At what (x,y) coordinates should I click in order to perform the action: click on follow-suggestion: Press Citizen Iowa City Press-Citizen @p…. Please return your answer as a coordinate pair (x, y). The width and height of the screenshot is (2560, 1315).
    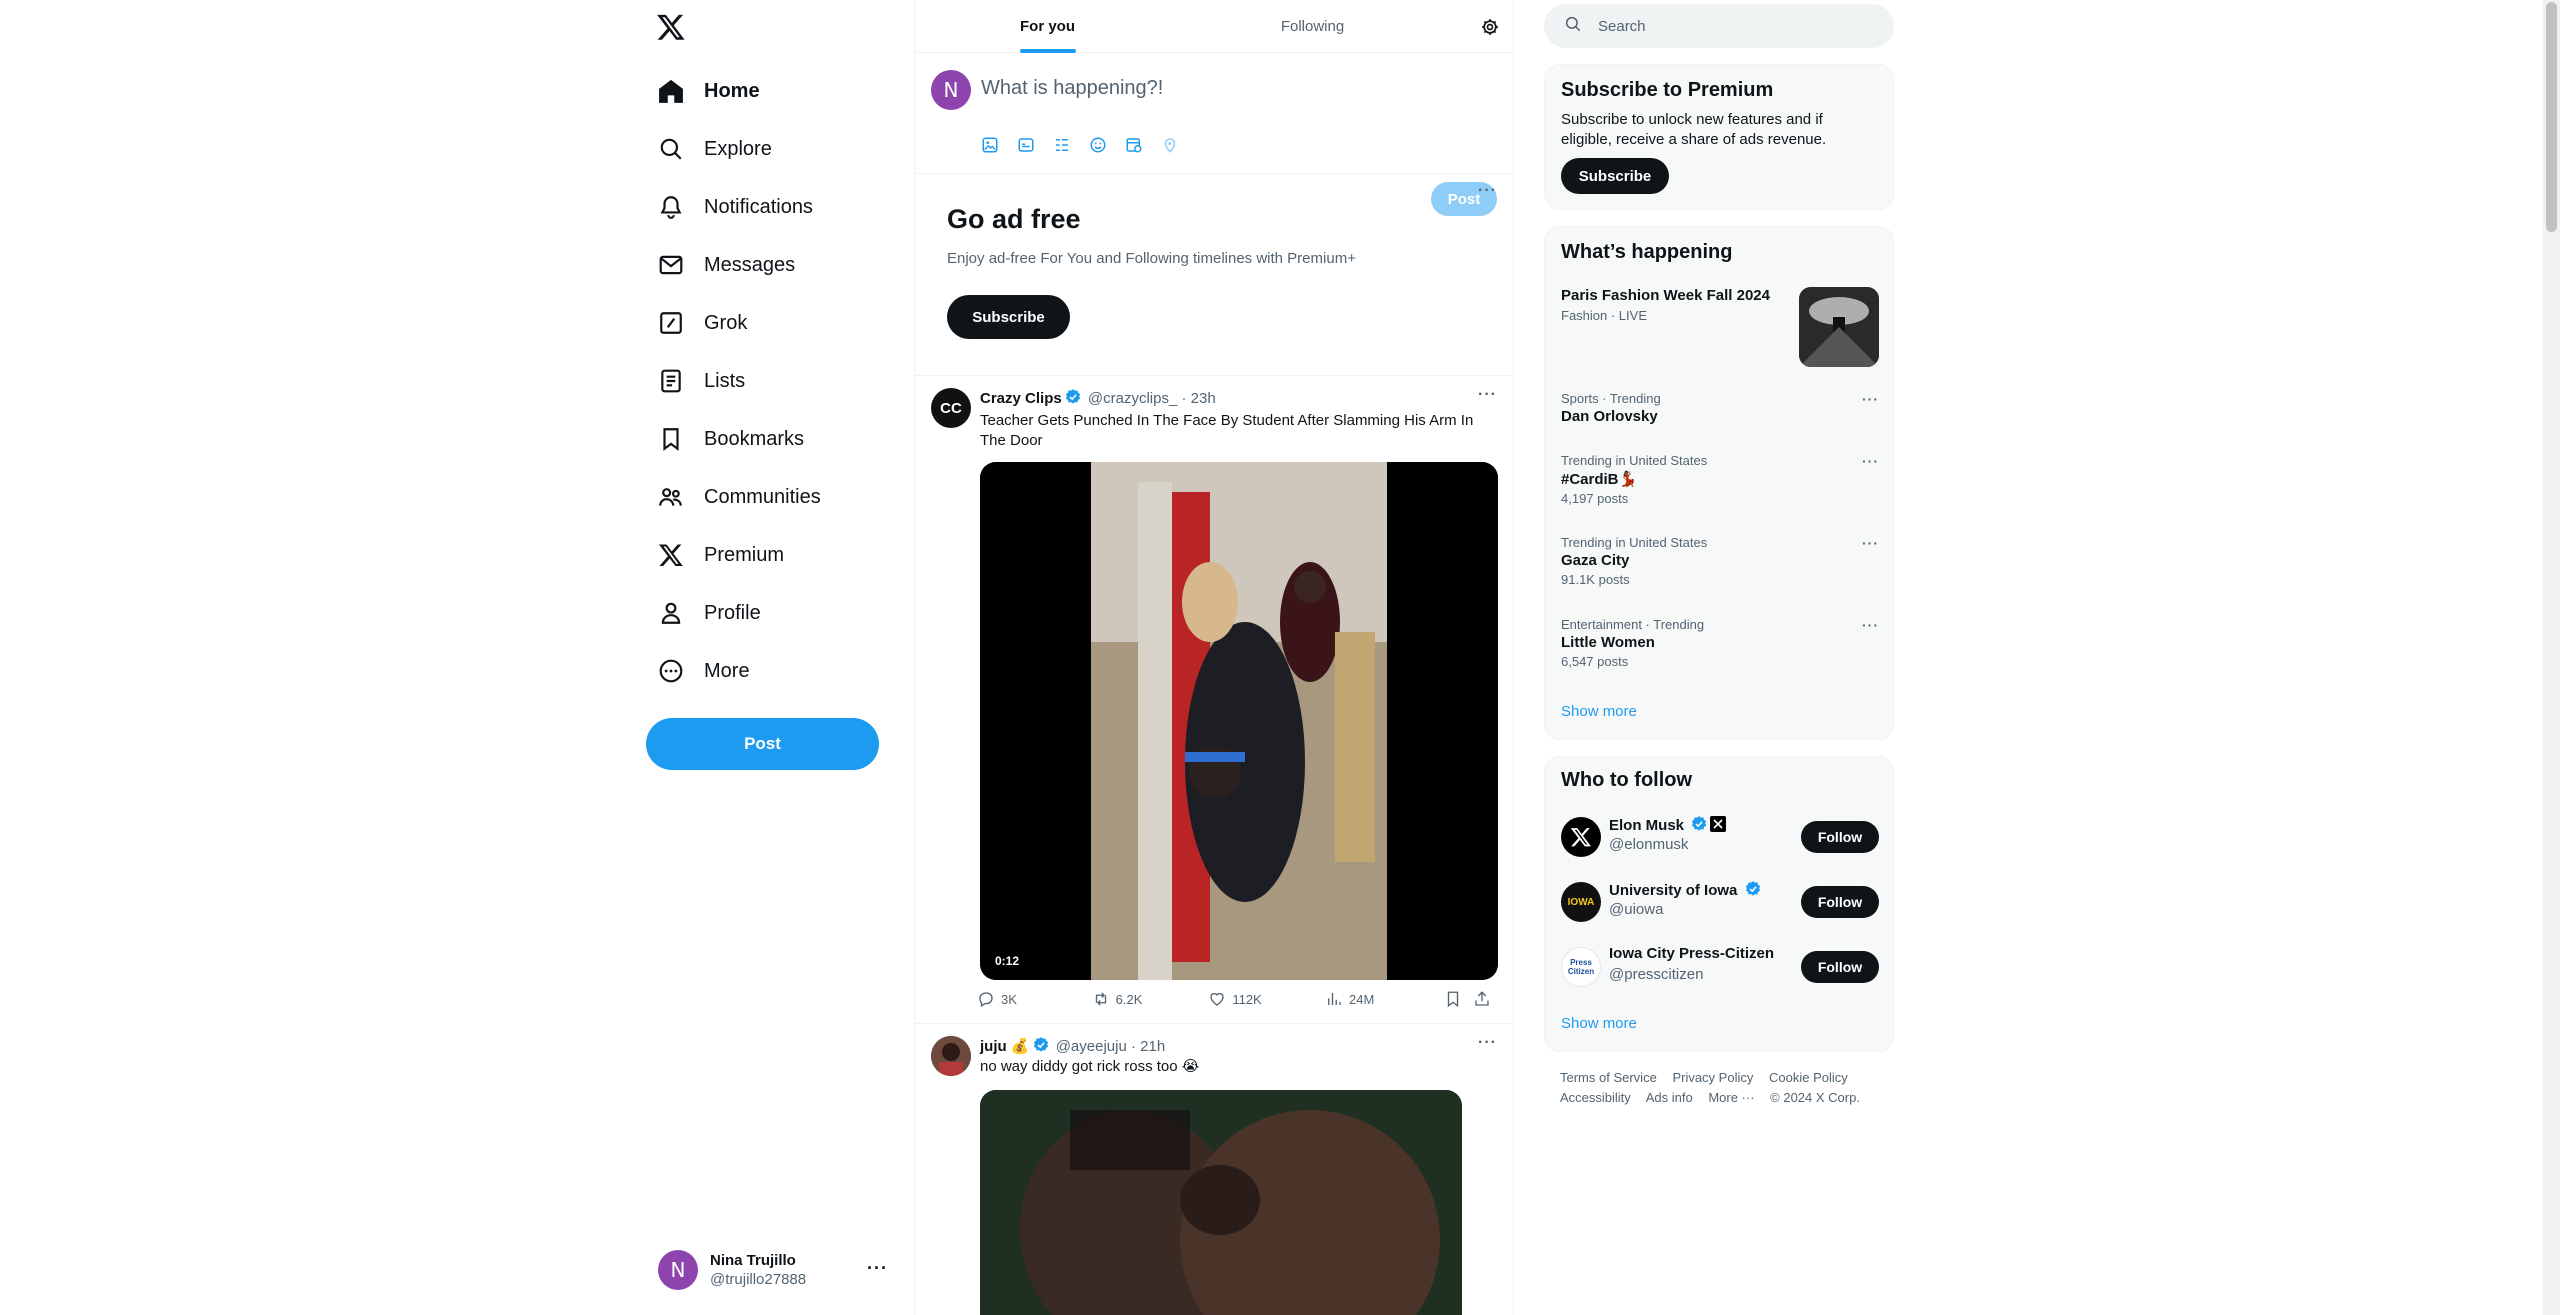
    Looking at the image, I should click on (1720, 967).